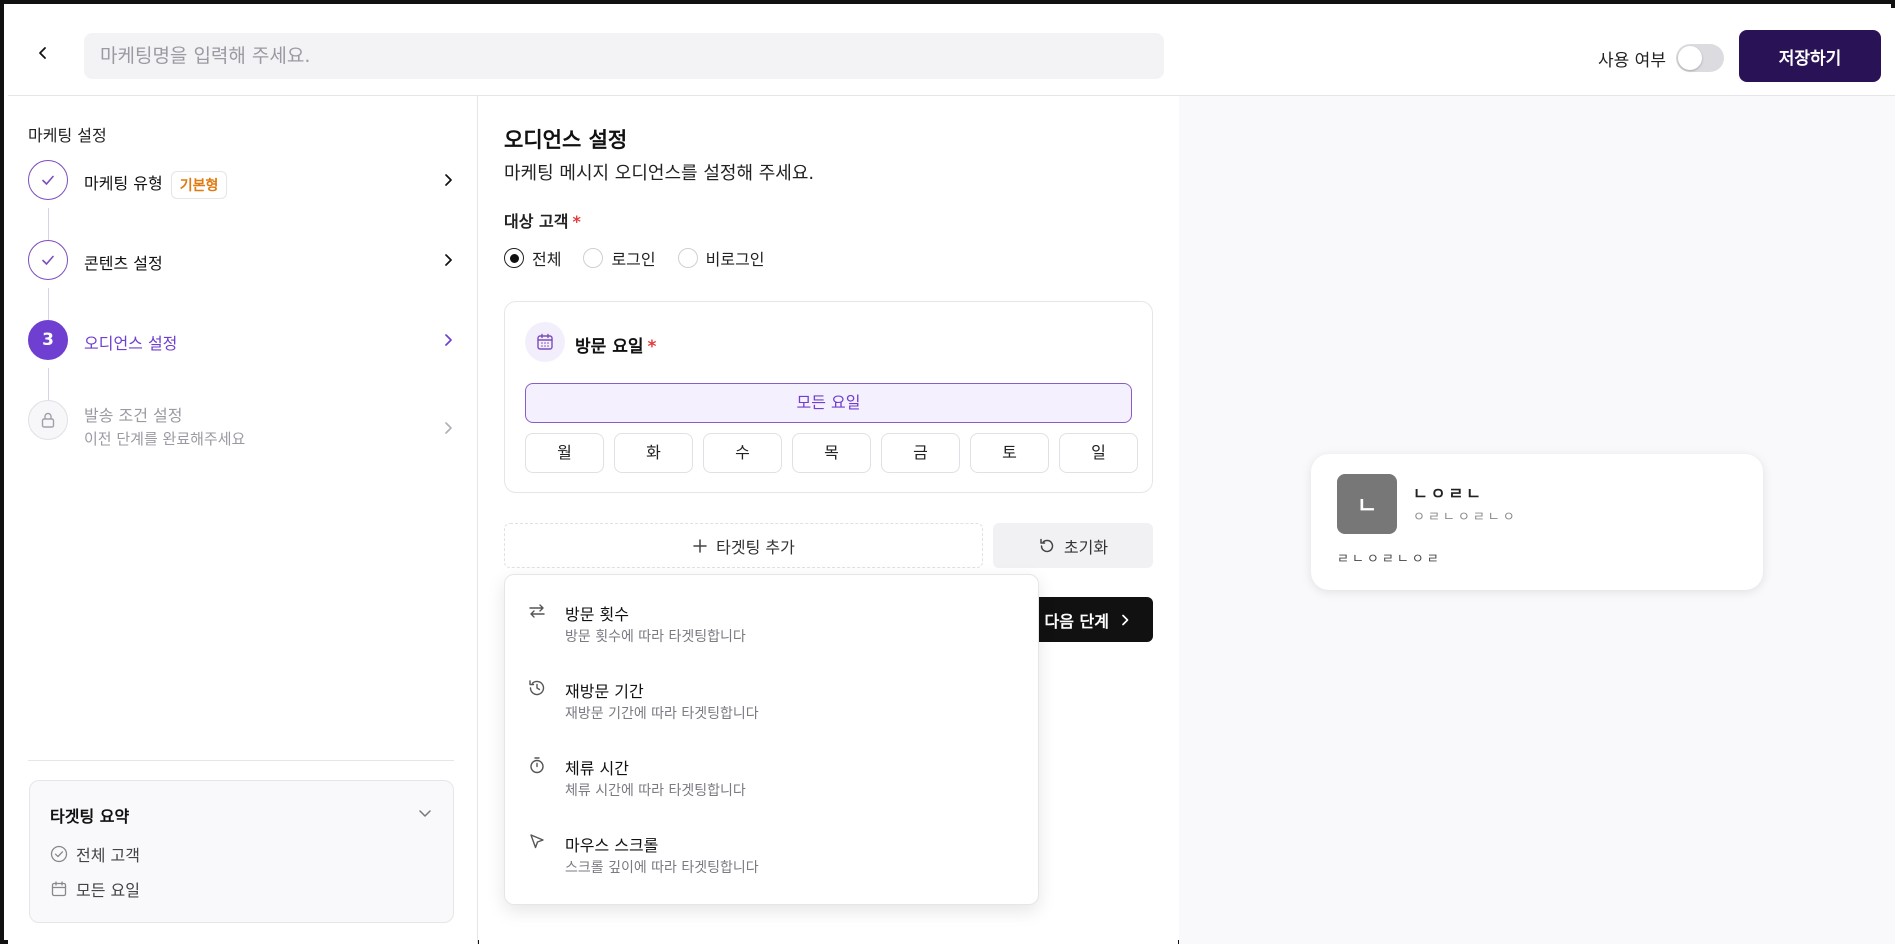 The width and height of the screenshot is (1895, 944). Describe the element at coordinates (624, 56) in the screenshot. I see `marketing-name-input` at that location.